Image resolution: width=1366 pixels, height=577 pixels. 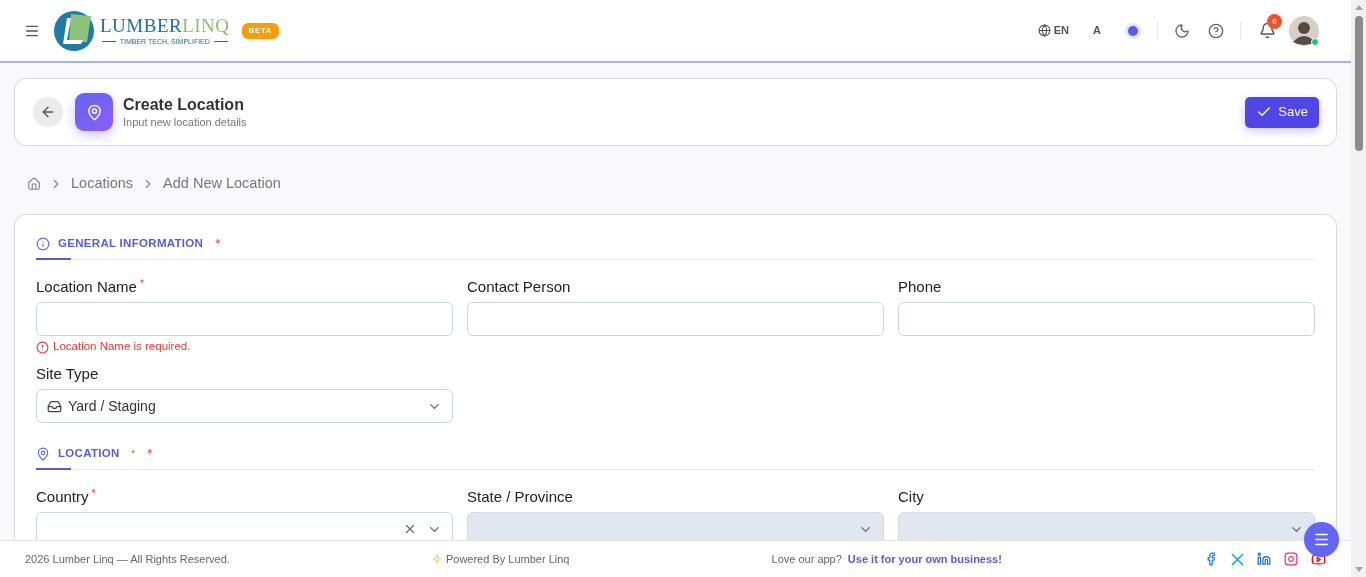 What do you see at coordinates (920, 287) in the screenshot?
I see `field-label: Phone` at bounding box center [920, 287].